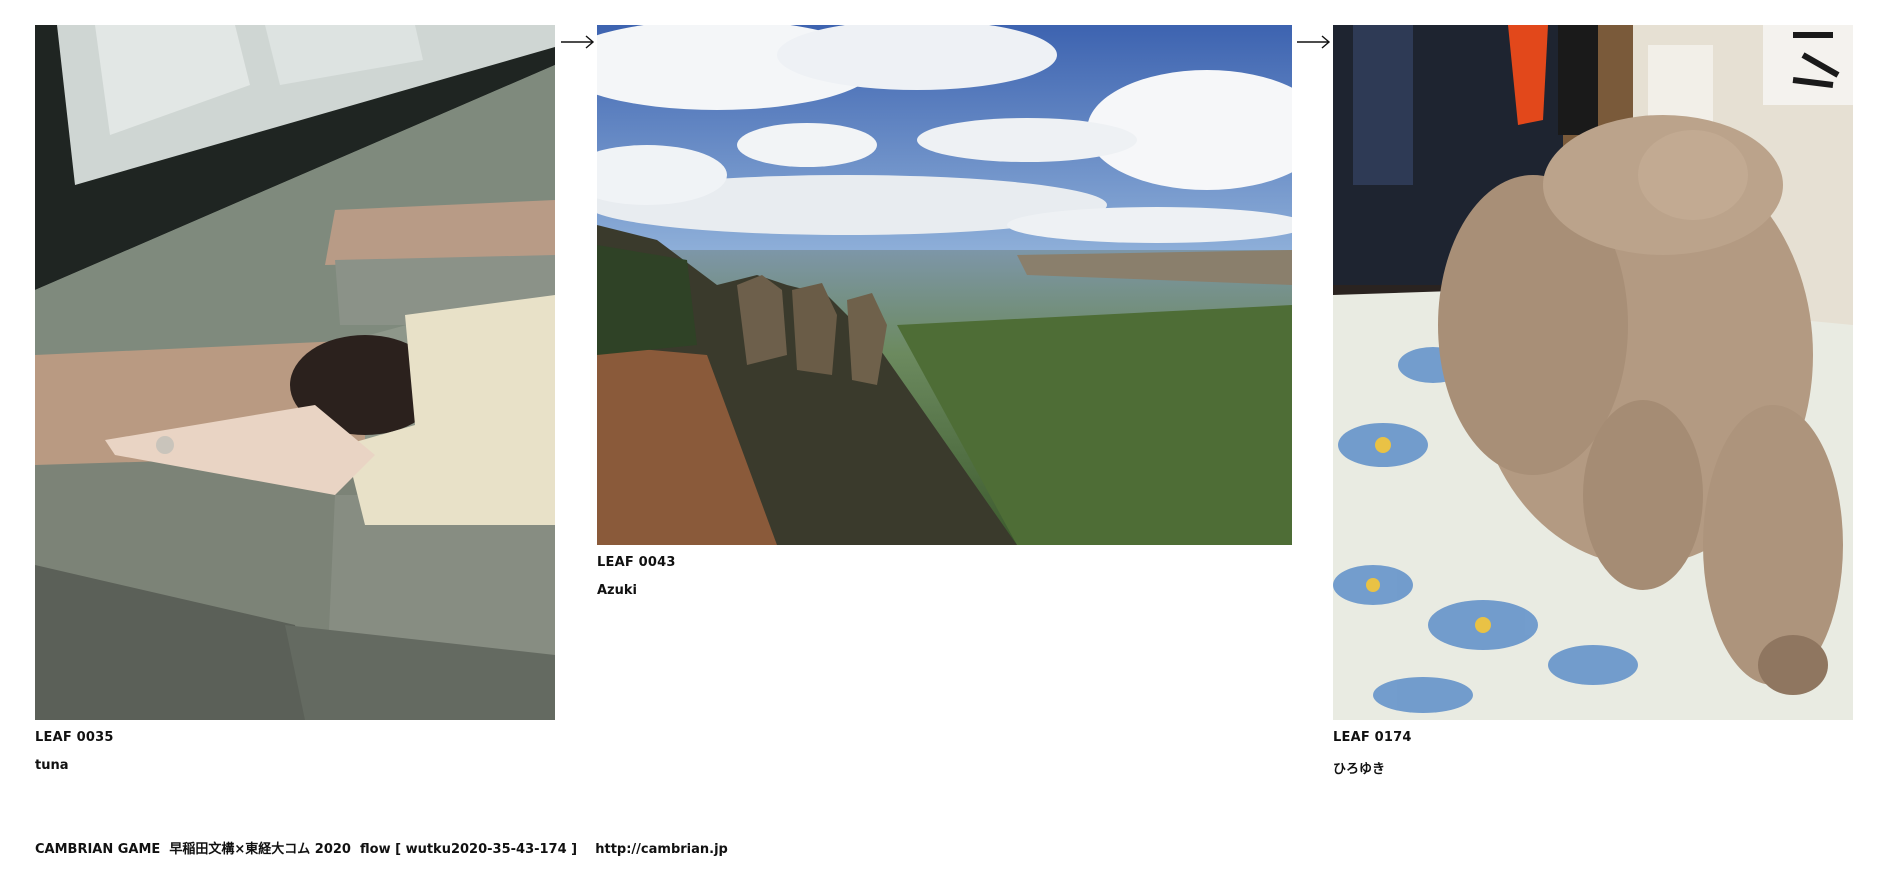  I want to click on footer-link: http://cambrian.jp, so click(661, 849).